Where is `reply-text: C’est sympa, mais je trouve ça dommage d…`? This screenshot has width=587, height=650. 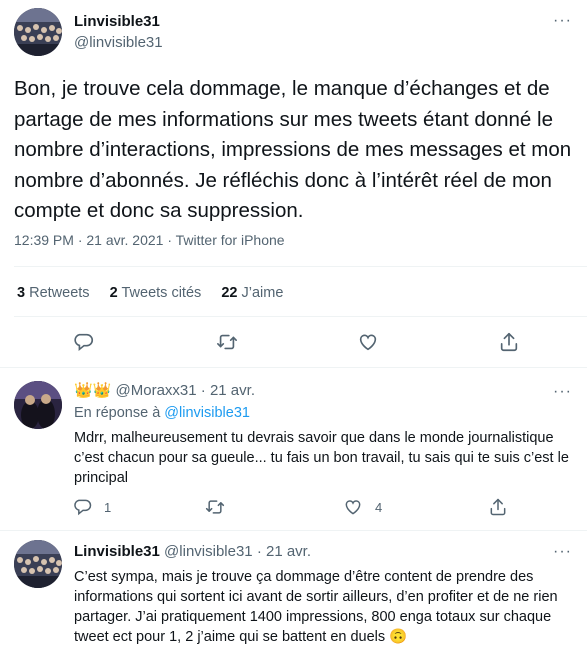
reply-text: C’est sympa, mais je trouve ça dommage d… is located at coordinates (326, 607).